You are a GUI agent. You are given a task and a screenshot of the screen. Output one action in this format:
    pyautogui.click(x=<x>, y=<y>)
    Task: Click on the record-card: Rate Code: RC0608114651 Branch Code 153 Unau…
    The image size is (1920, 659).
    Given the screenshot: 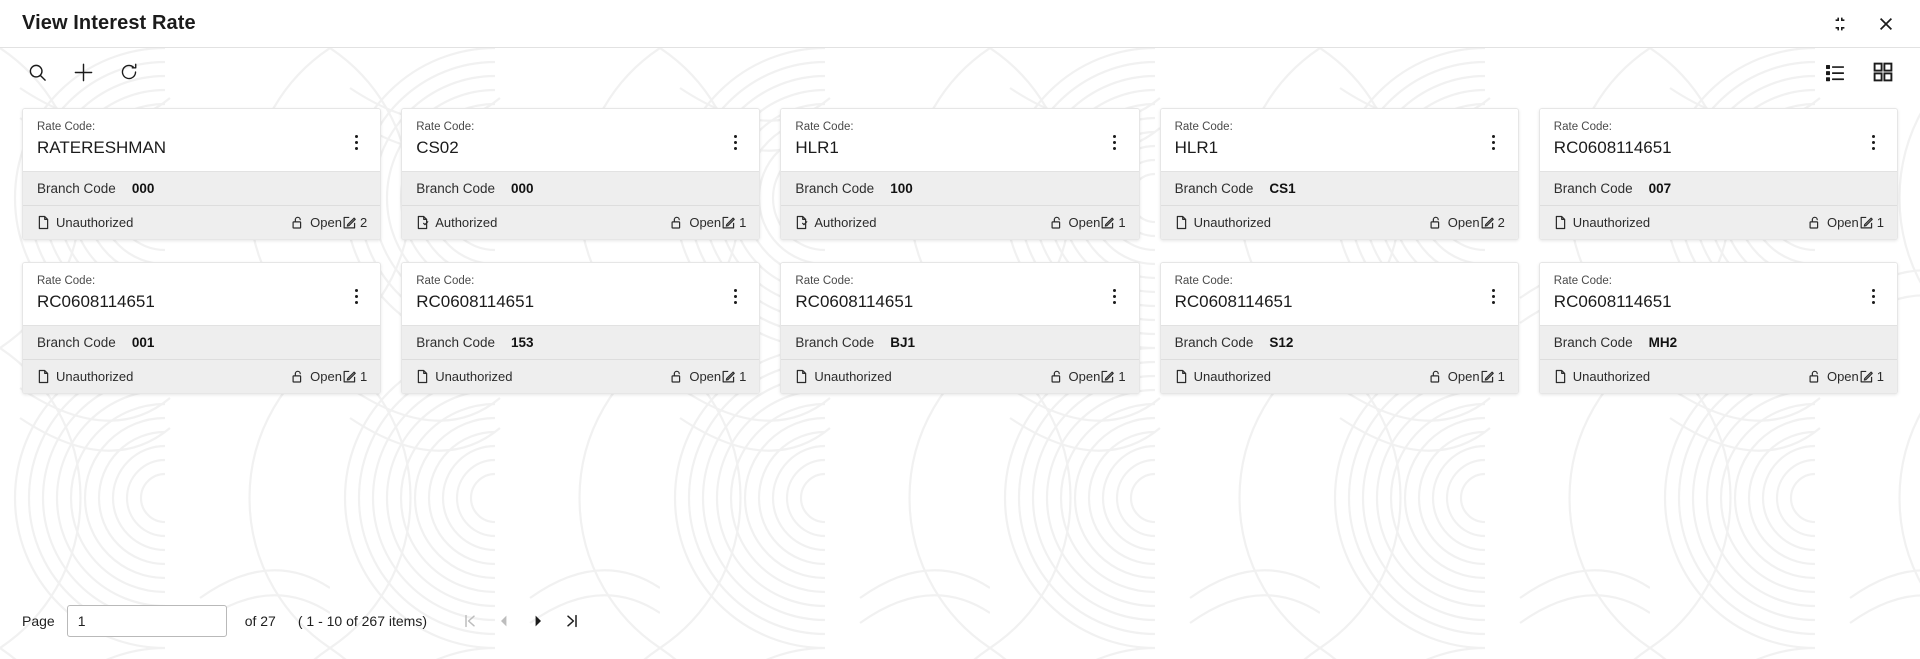 What is the action you would take?
    pyautogui.click(x=581, y=328)
    